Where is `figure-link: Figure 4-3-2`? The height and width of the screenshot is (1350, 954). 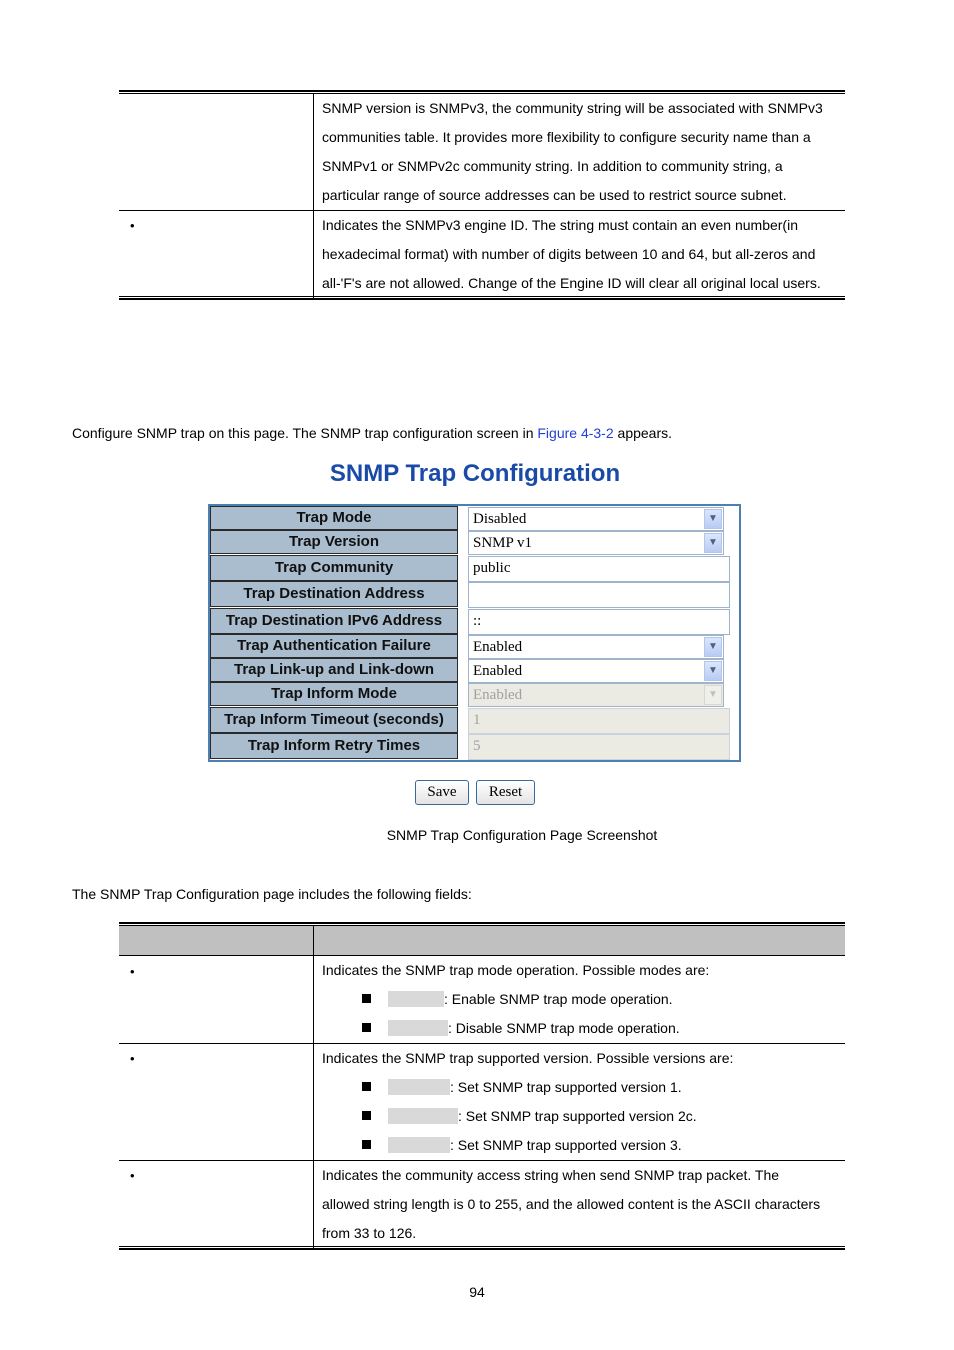 figure-link: Figure 4-3-2 is located at coordinates (575, 433).